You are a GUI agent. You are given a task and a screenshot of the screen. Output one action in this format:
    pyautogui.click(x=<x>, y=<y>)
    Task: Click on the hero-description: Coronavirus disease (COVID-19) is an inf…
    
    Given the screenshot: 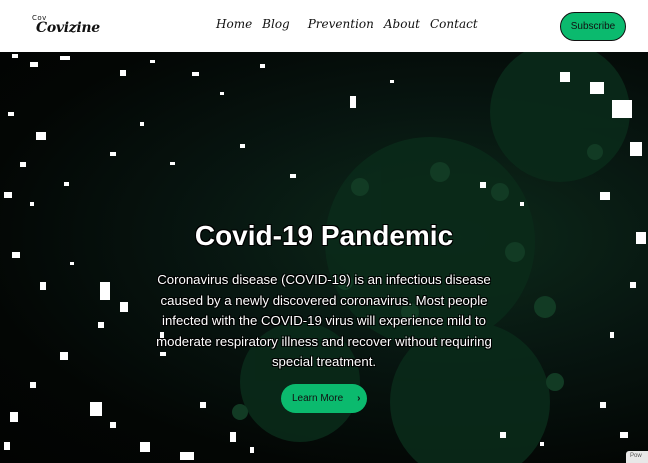 What is the action you would take?
    pyautogui.click(x=324, y=320)
    